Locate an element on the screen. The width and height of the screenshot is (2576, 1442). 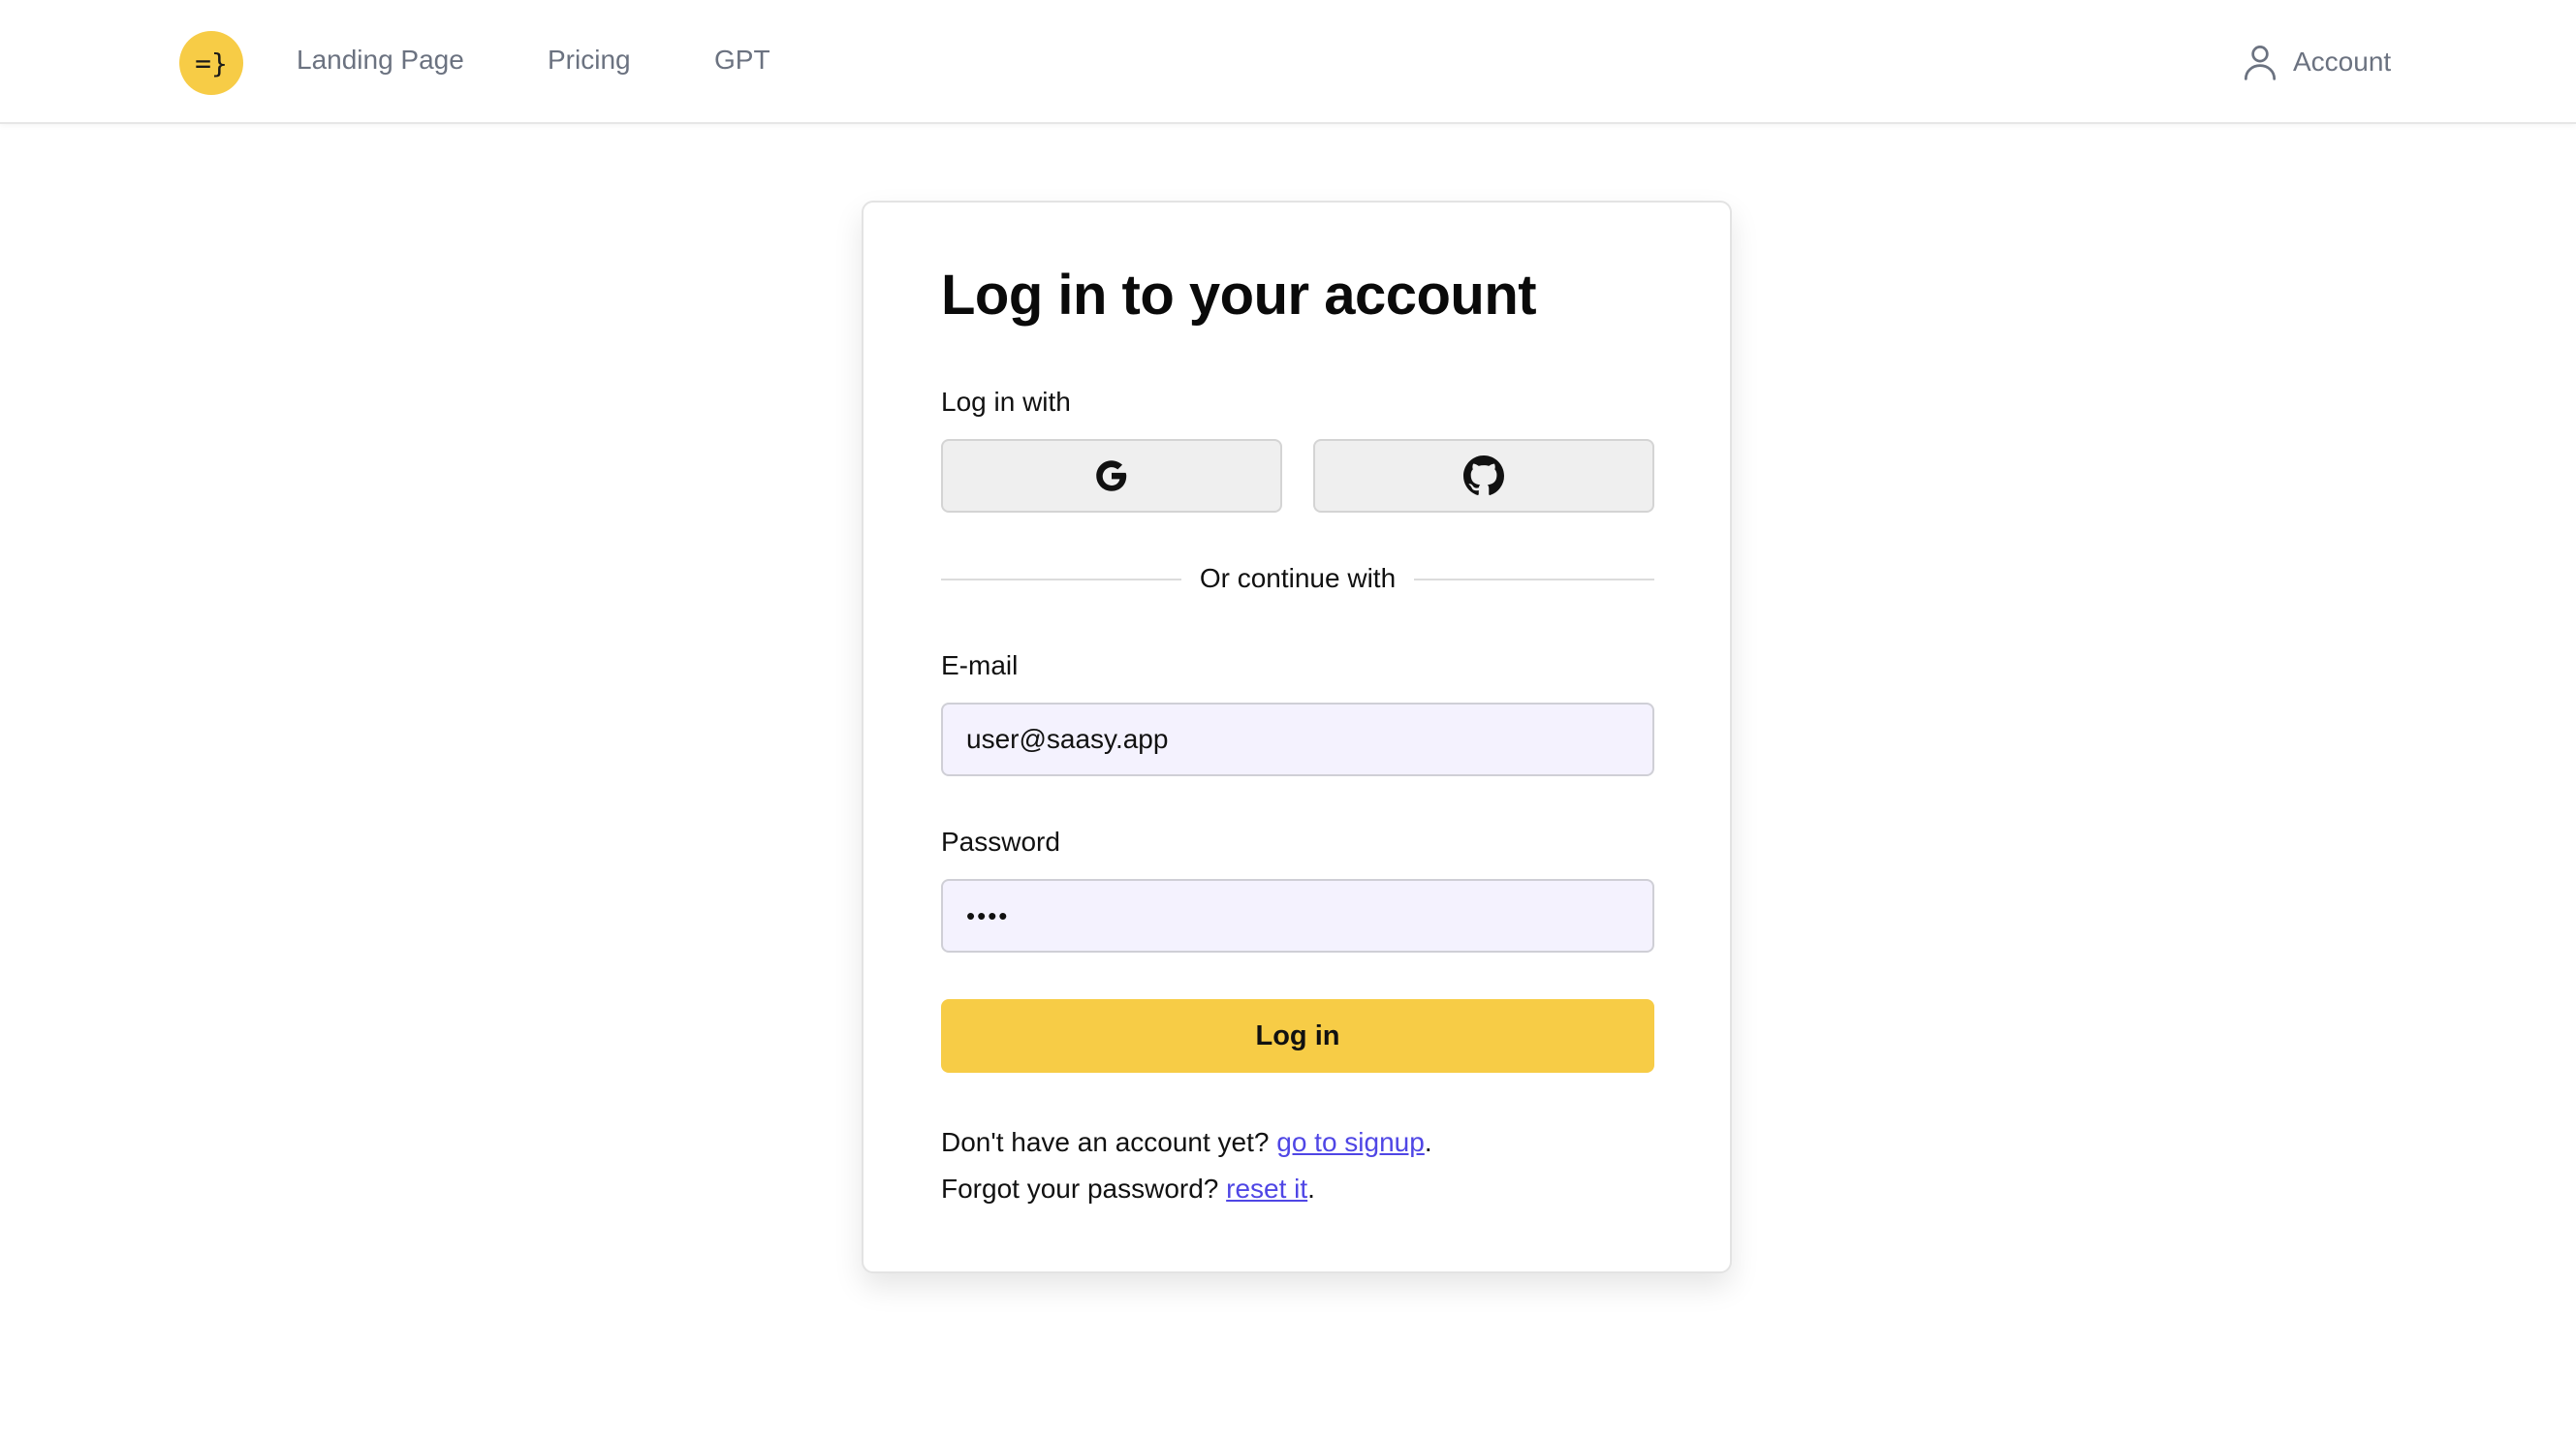
nav-link-gpt: GPT is located at coordinates (742, 61).